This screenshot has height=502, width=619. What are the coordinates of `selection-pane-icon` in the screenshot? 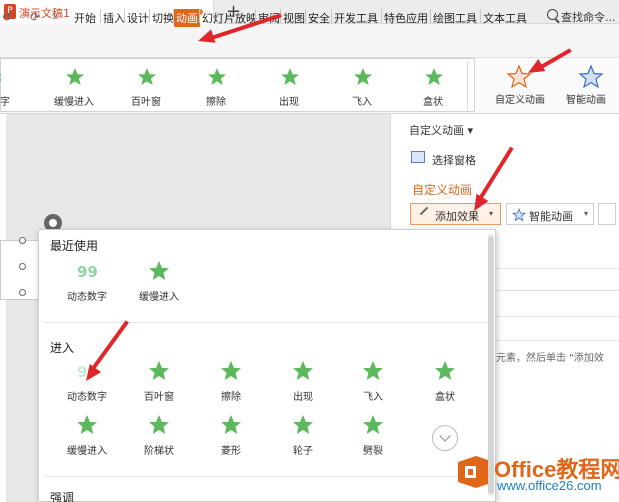 It's located at (418, 157).